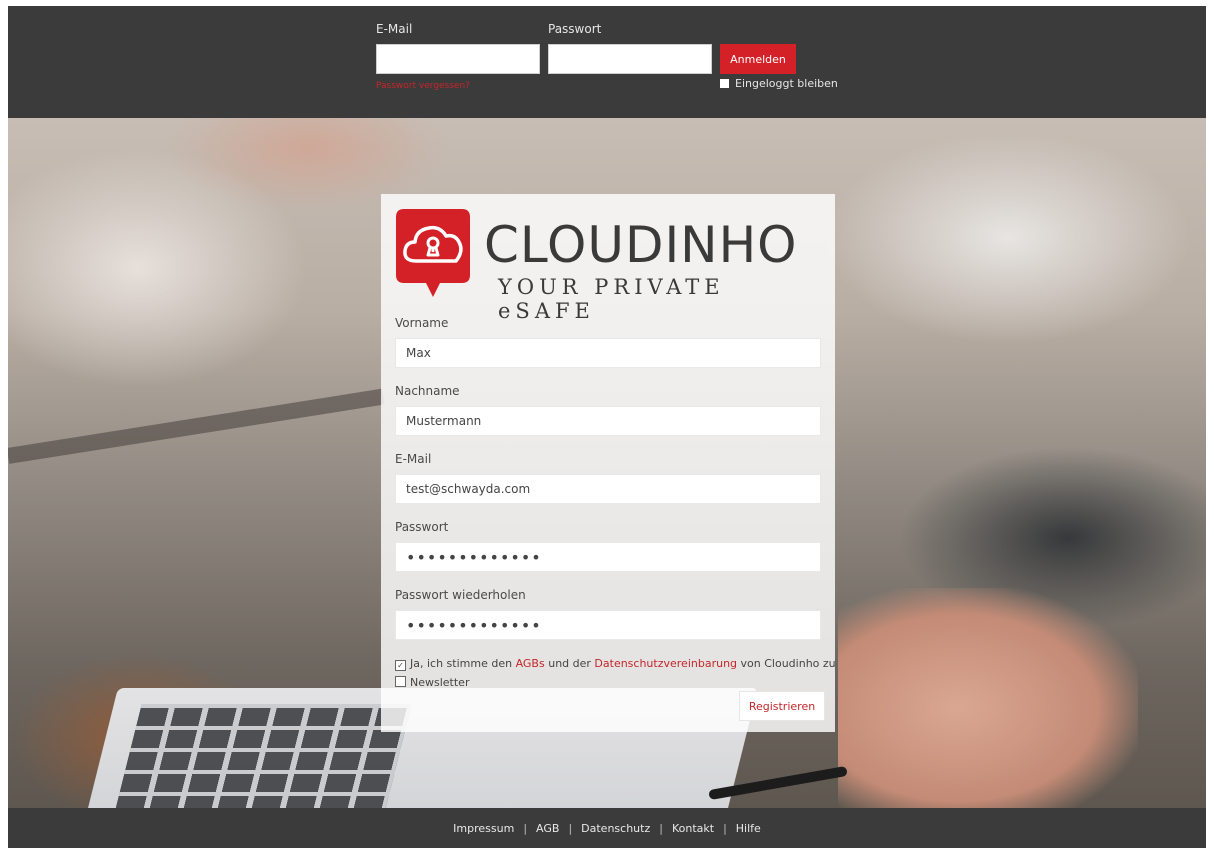 Image resolution: width=1214 pixels, height=848 pixels. I want to click on privacy-link: Datenschutzvereinbarung, so click(665, 663).